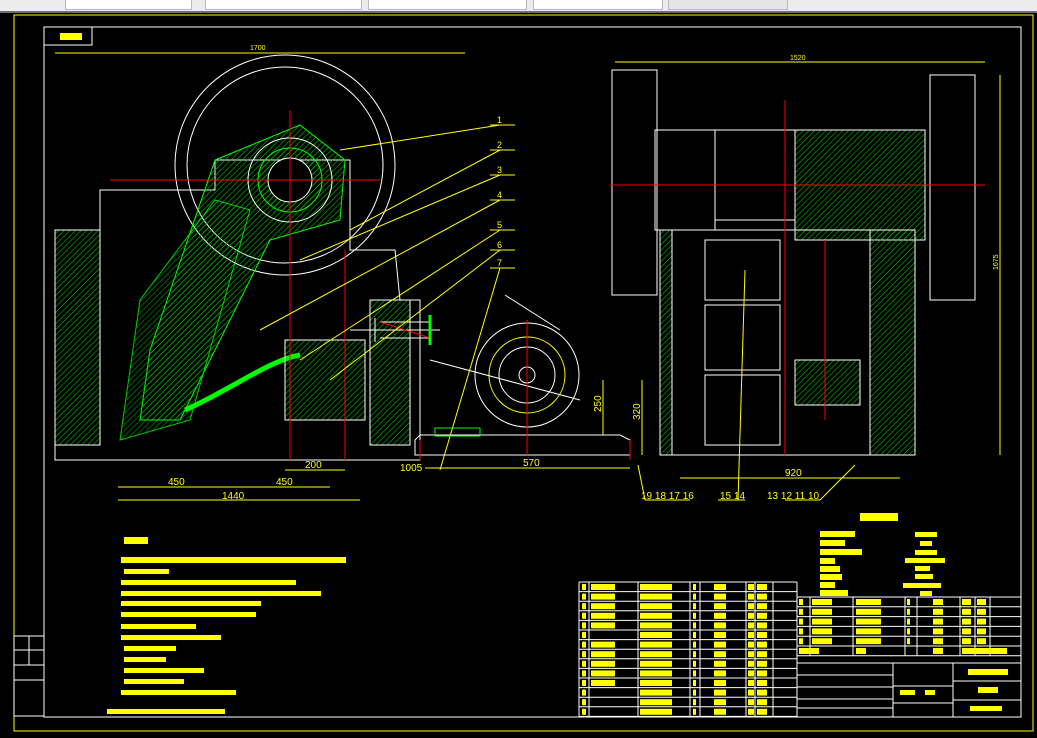 The width and height of the screenshot is (1037, 738). Describe the element at coordinates (798, 58) in the screenshot. I see `dim-1520: 1520` at that location.